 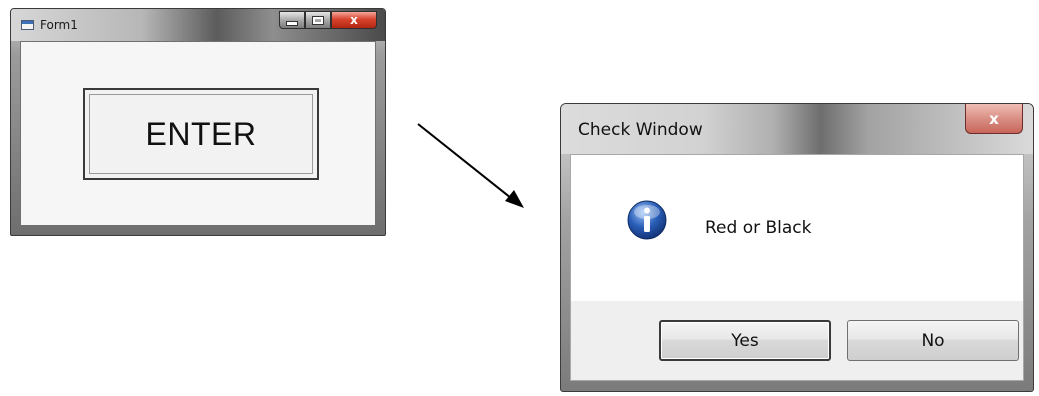 What do you see at coordinates (201, 134) in the screenshot?
I see `enter-button: ENTER` at bounding box center [201, 134].